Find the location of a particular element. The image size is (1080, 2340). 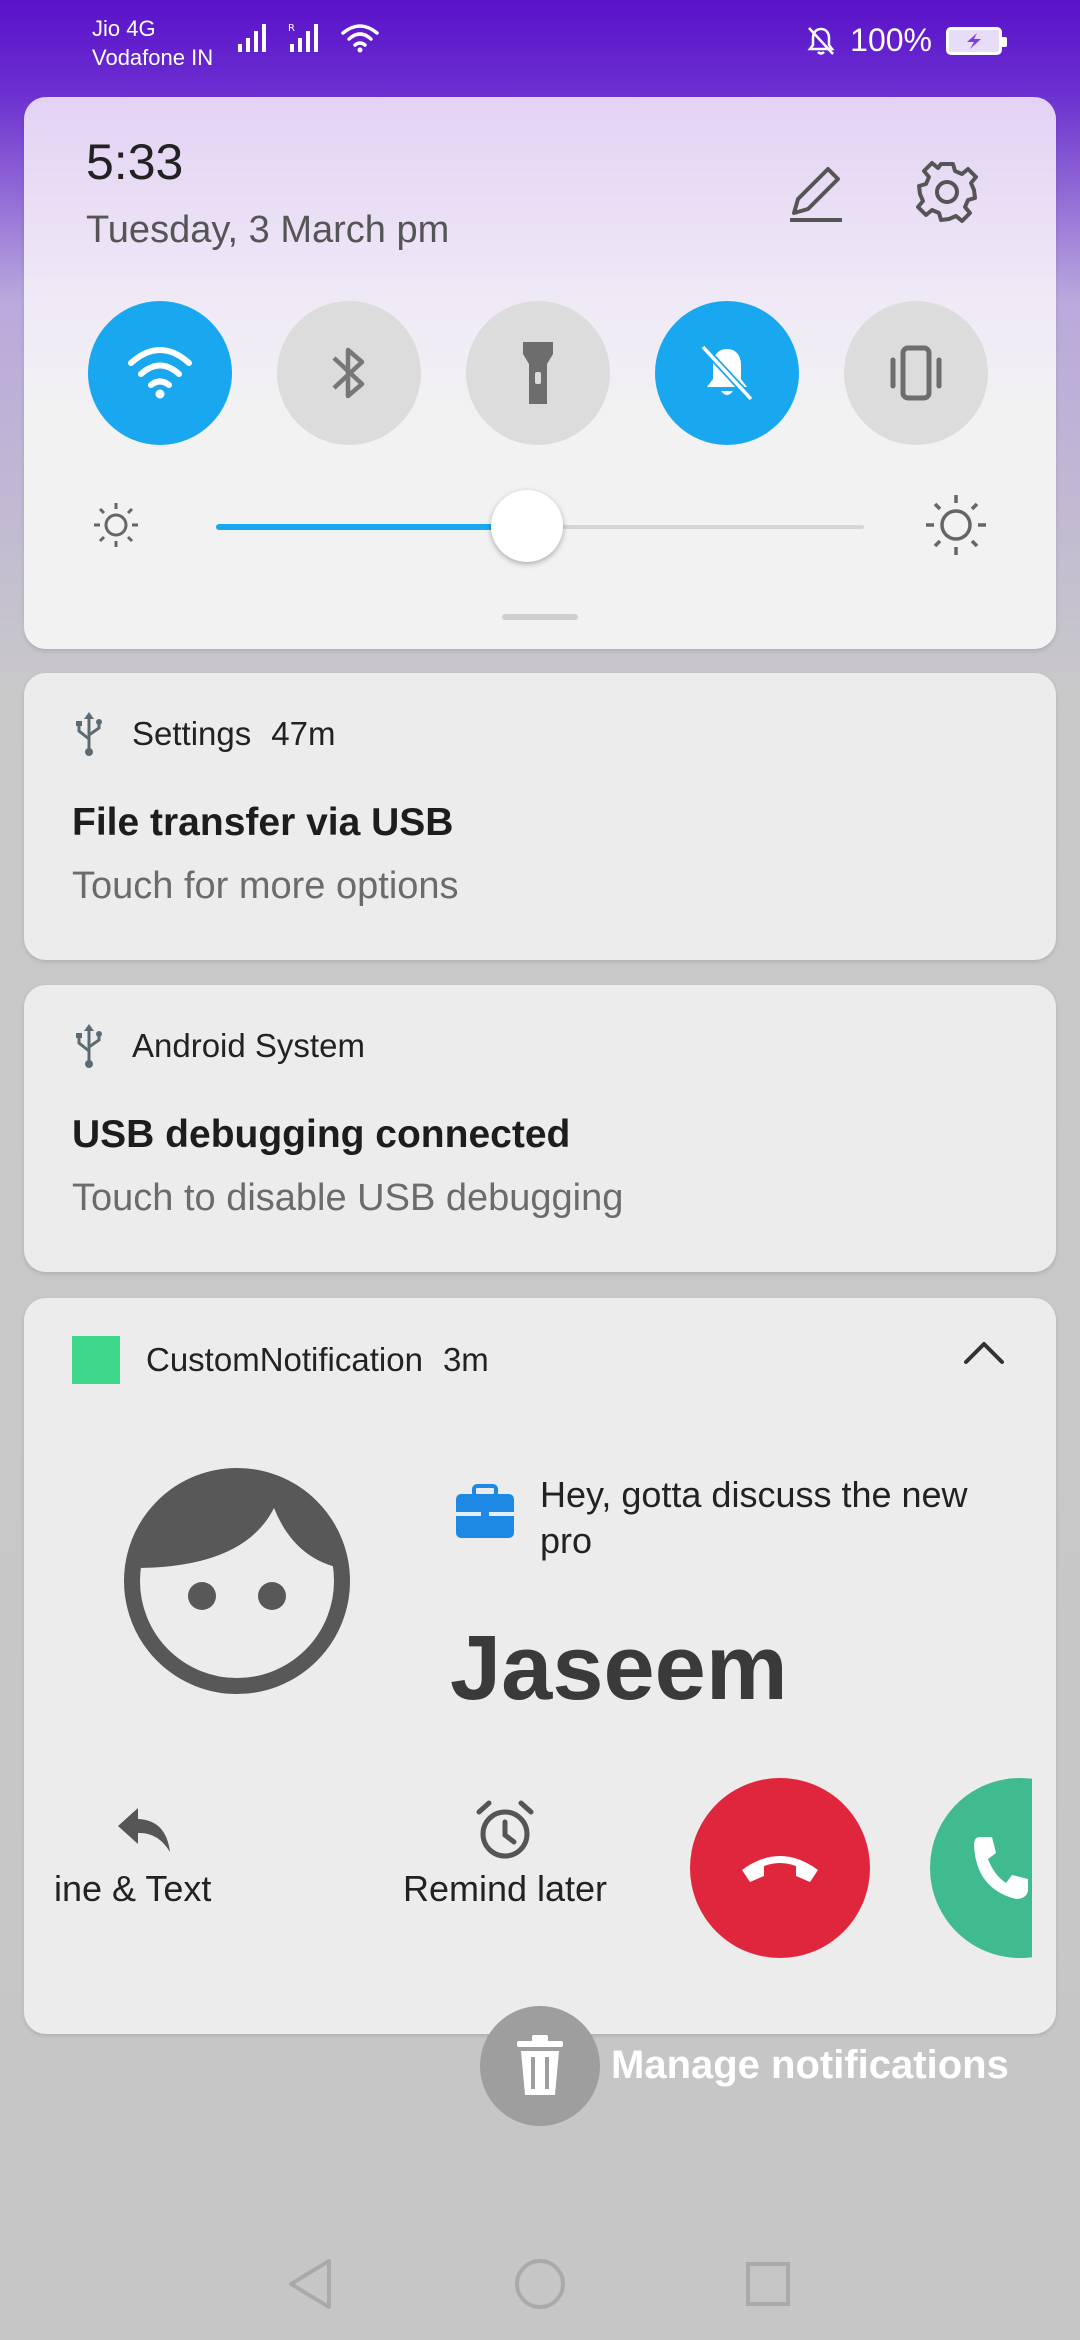

notification-app-name: CustomNotification is located at coordinates (284, 1359).